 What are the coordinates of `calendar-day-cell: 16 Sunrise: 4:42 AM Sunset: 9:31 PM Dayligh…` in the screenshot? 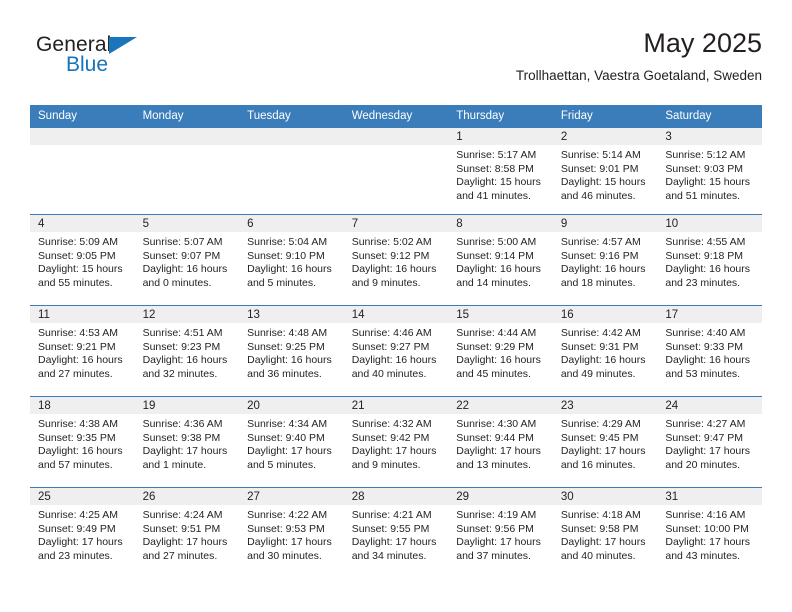 It's located at (605, 351).